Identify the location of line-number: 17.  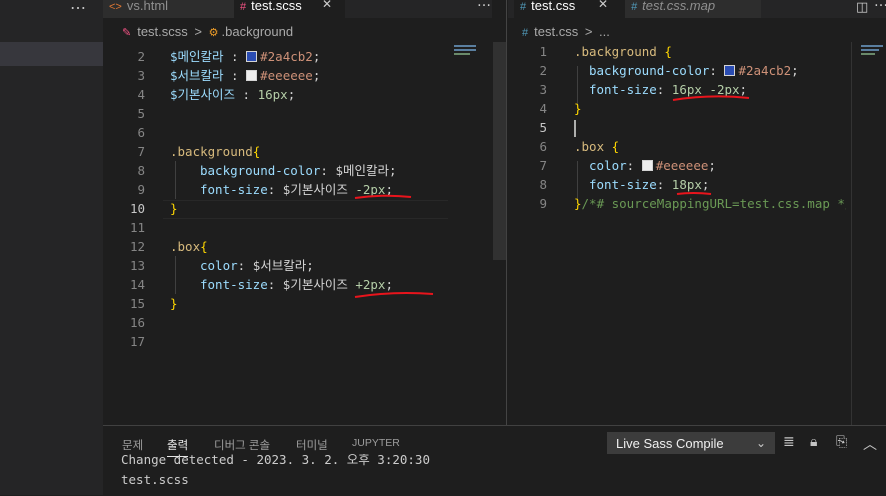
(137, 341).